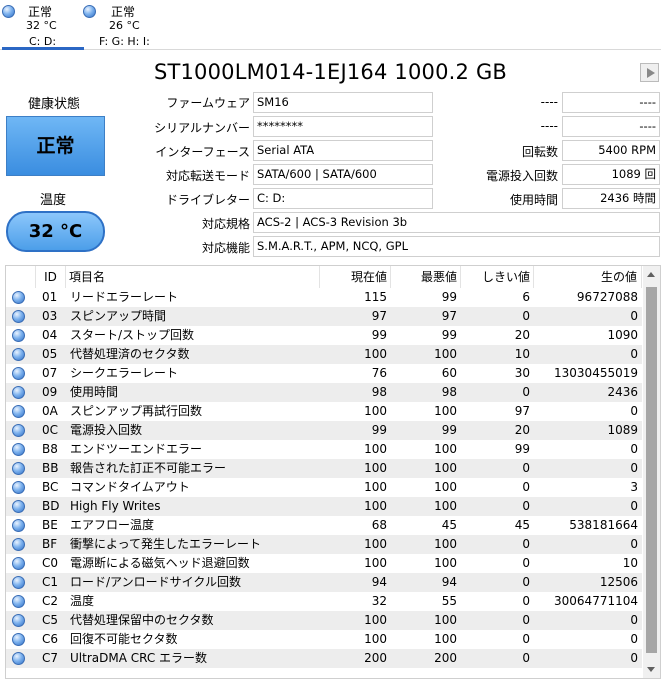 The image size is (661, 679). I want to click on disk-tab-bar: 正常 32 °C C: D: 正常 26 °C F: G: H: I:, so click(330, 25).